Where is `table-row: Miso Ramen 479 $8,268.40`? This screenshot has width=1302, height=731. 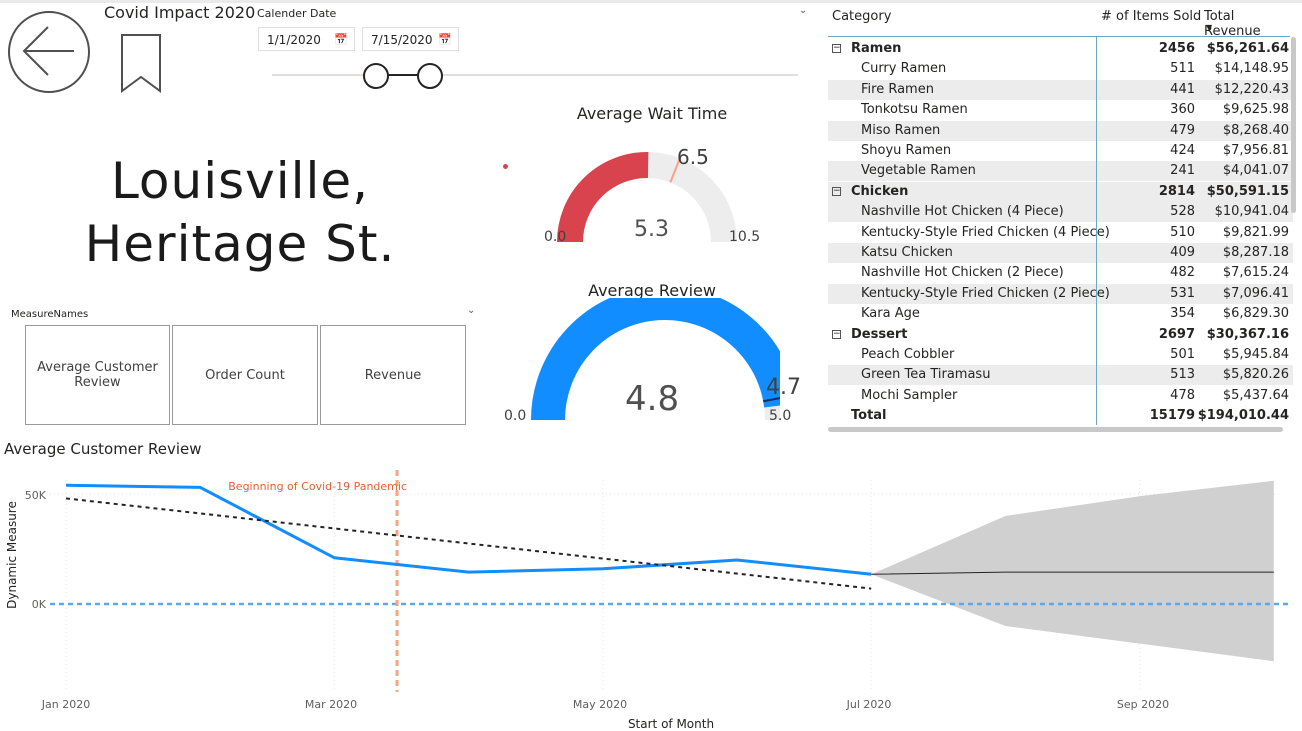
table-row: Miso Ramen 479 $8,268.40 is located at coordinates (1060, 130).